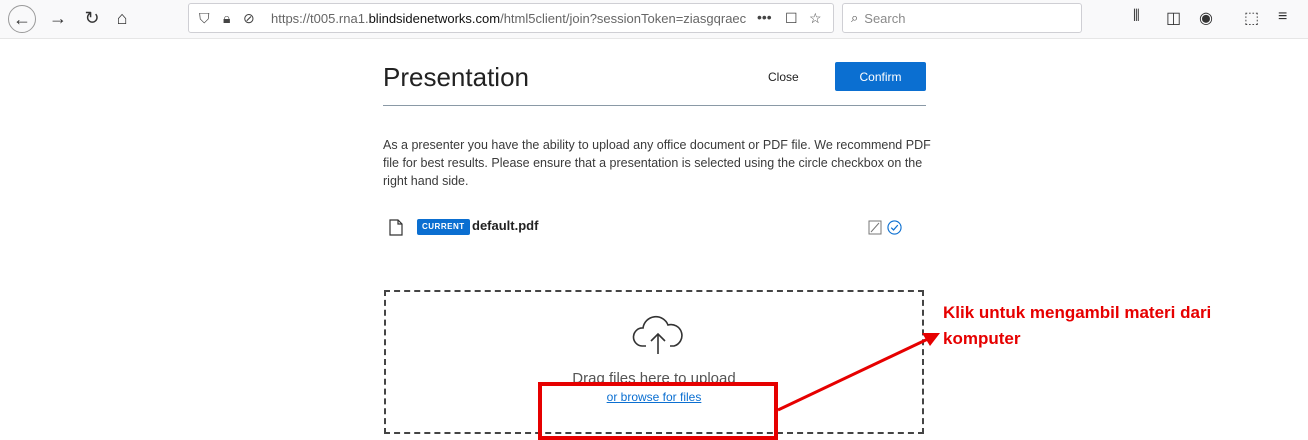 The width and height of the screenshot is (1308, 440). Describe the element at coordinates (858, 372) in the screenshot. I see `annotation-arrow` at that location.